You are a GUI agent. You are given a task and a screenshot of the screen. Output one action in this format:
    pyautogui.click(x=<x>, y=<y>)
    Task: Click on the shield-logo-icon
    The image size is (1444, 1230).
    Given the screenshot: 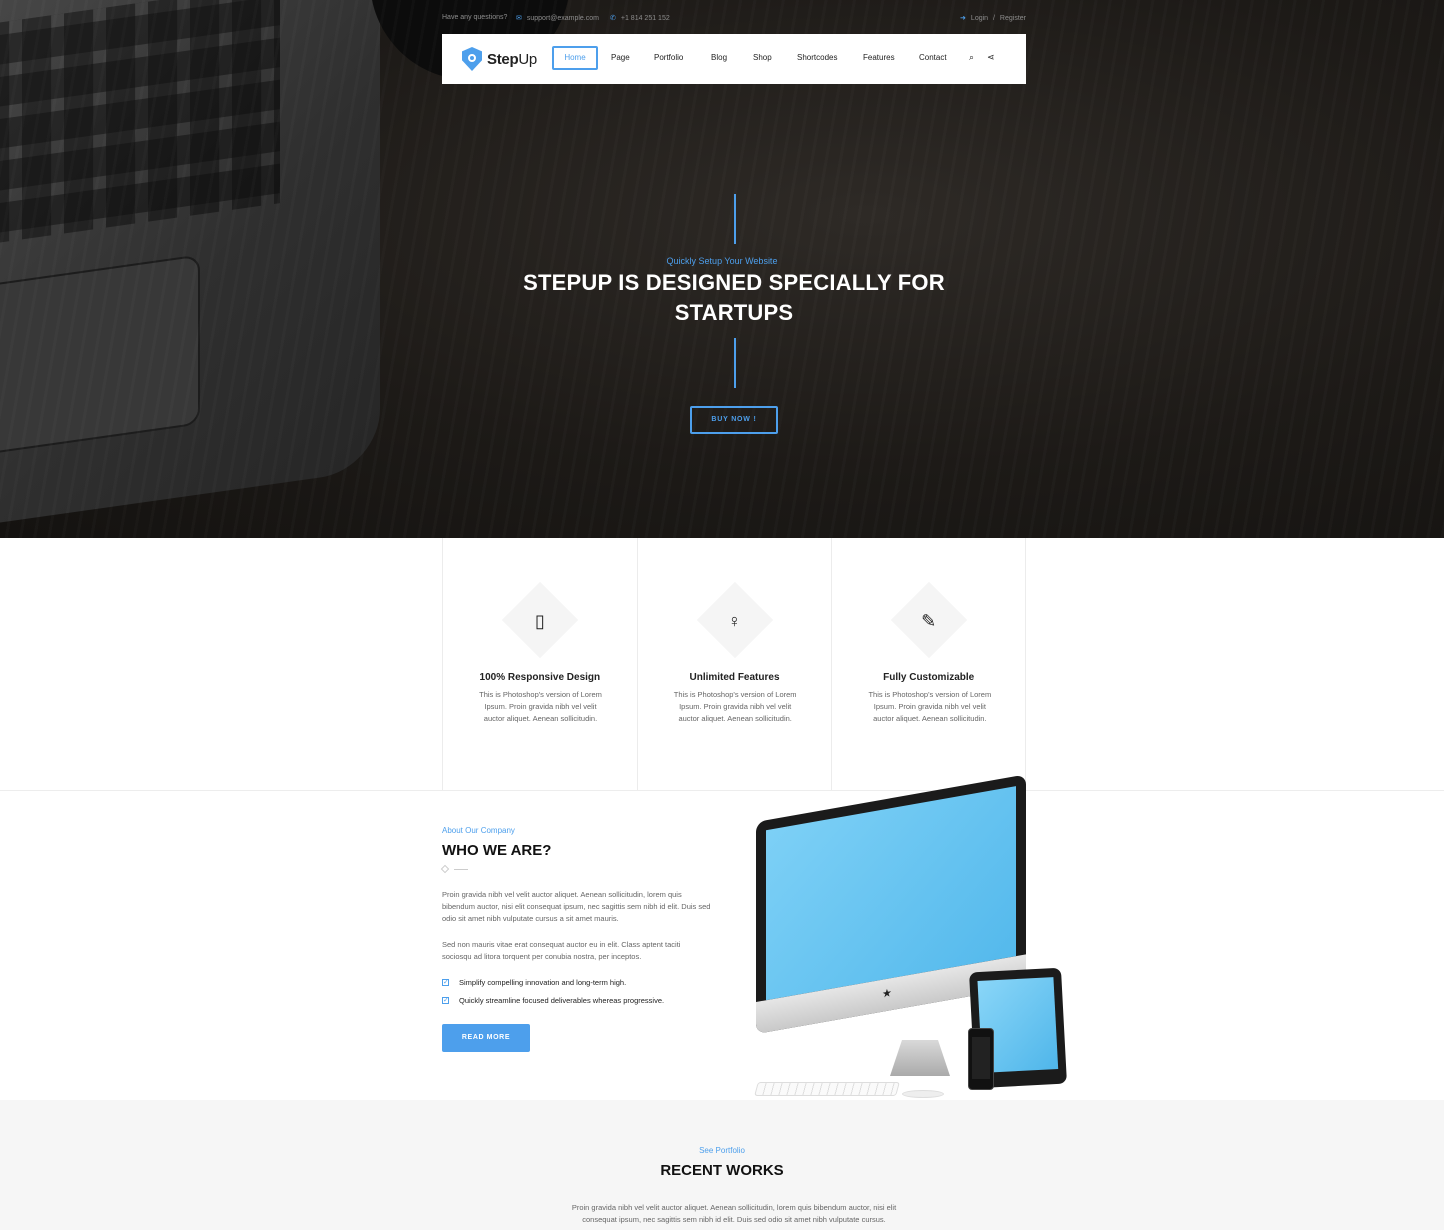 What is the action you would take?
    pyautogui.click(x=472, y=59)
    